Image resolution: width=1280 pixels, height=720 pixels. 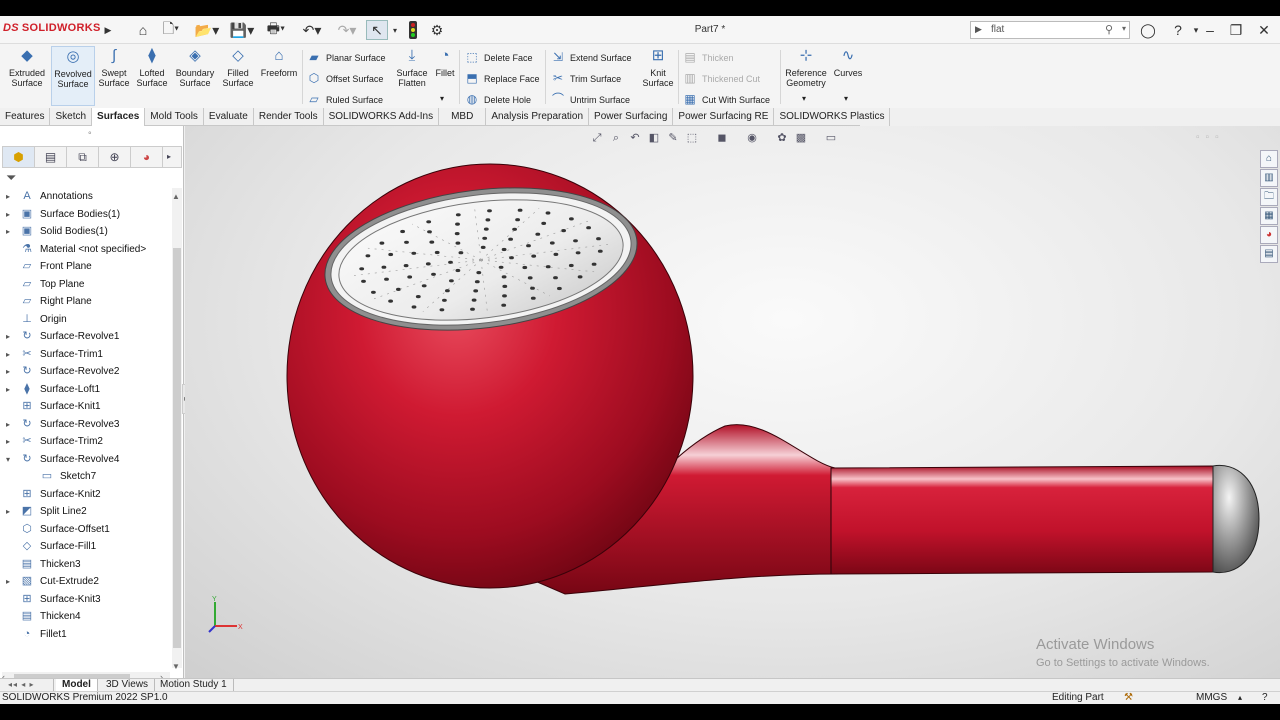 What do you see at coordinates (85, 477) in the screenshot?
I see `tree-node: ▭ Sketch7` at bounding box center [85, 477].